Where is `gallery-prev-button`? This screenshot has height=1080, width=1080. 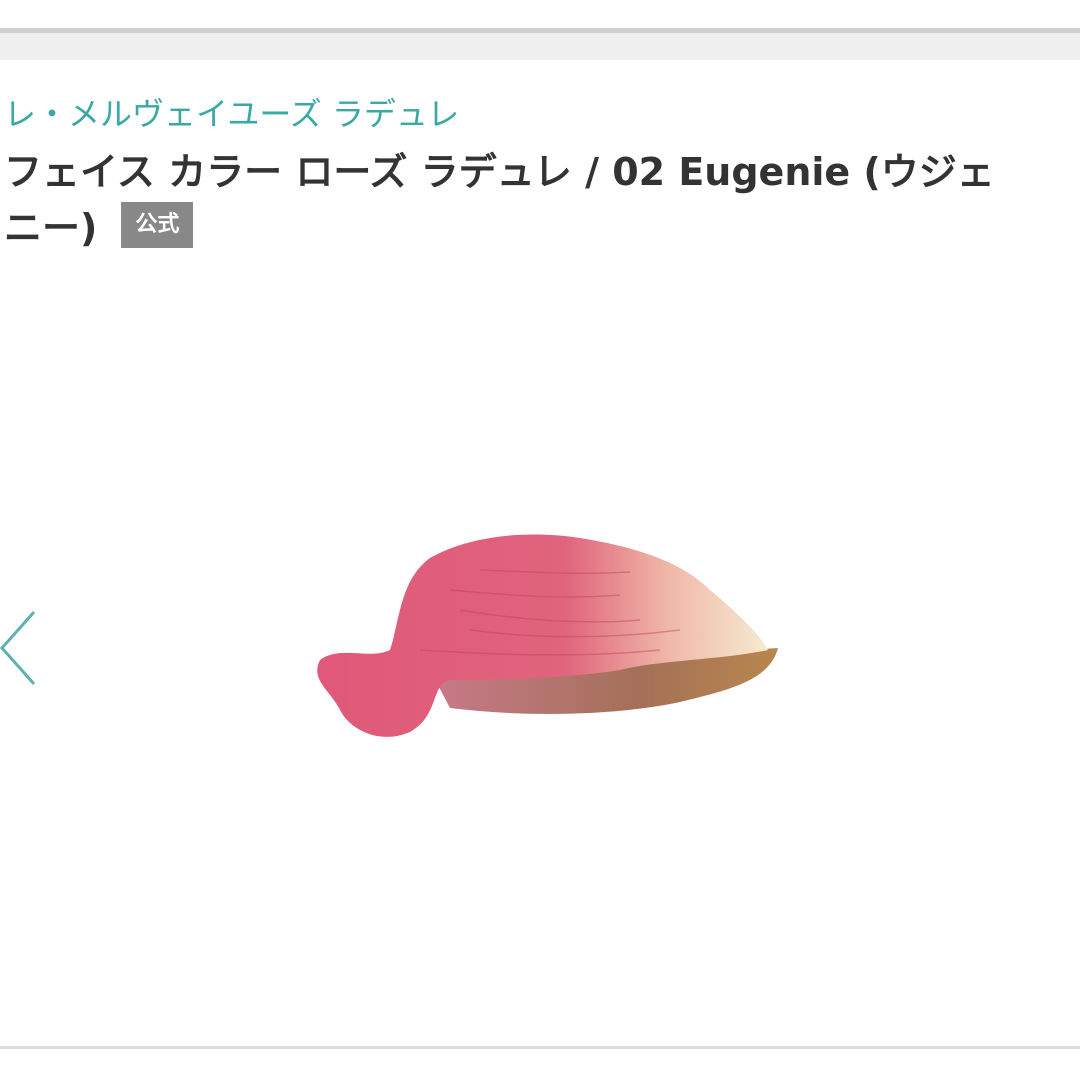 gallery-prev-button is located at coordinates (20, 648).